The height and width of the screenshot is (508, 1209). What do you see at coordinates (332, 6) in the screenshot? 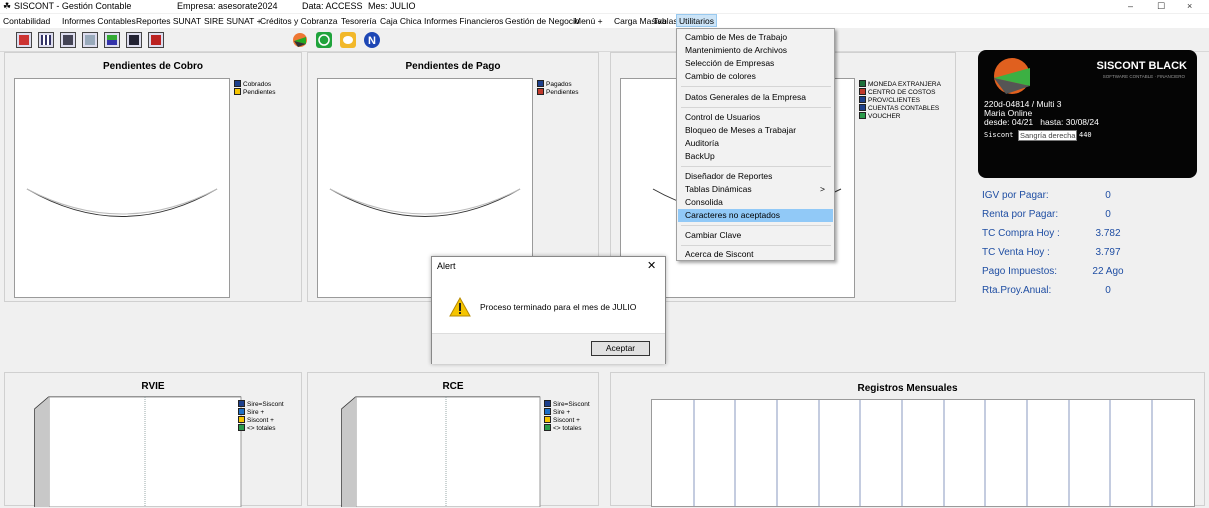
I see `data-label: Data: ACCESS` at bounding box center [332, 6].